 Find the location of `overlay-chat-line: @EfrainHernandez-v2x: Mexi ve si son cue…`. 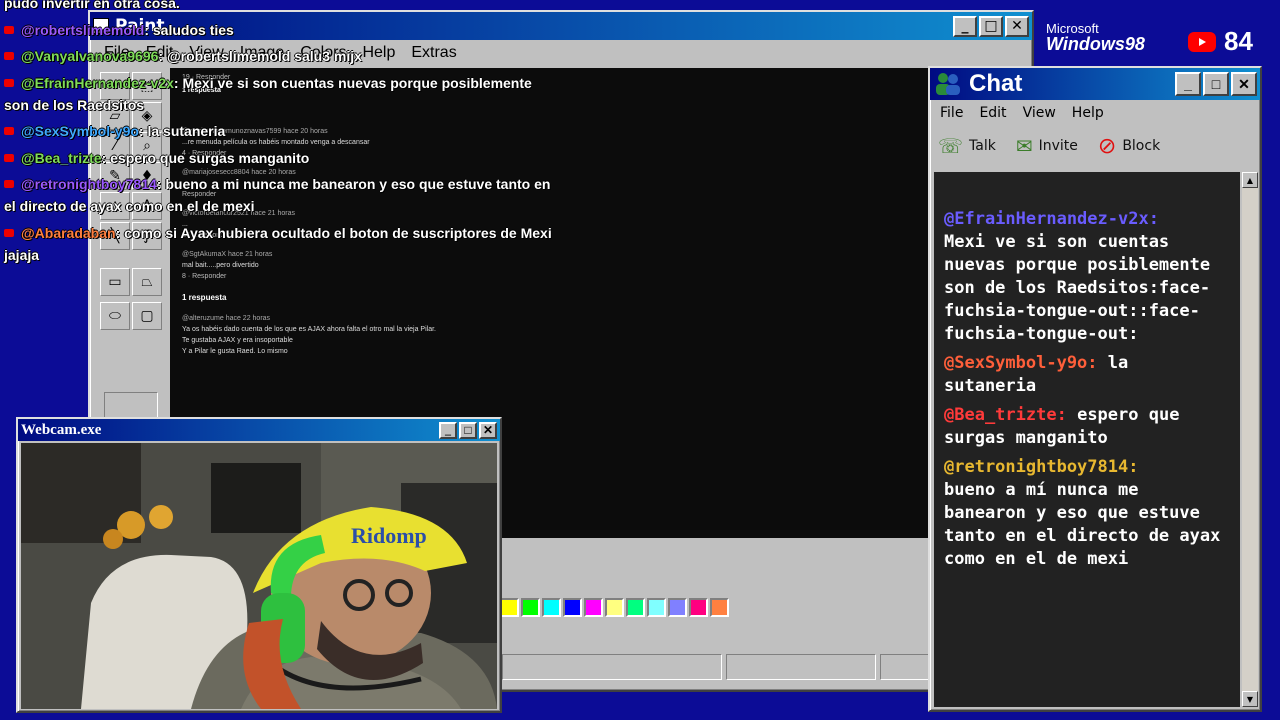

overlay-chat-line: @EfrainHernandez-v2x: Mexi ve si son cue… is located at coordinates (280, 94).